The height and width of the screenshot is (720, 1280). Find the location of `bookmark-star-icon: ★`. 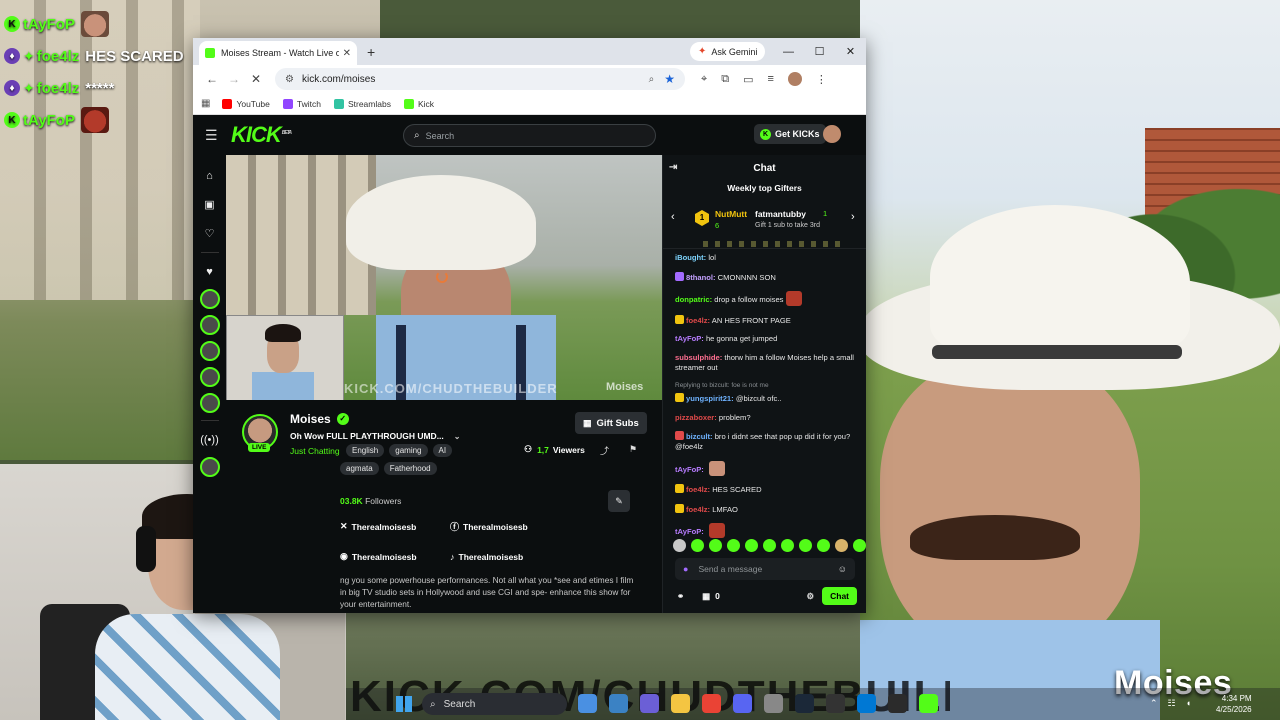

bookmark-star-icon: ★ is located at coordinates (669, 79).